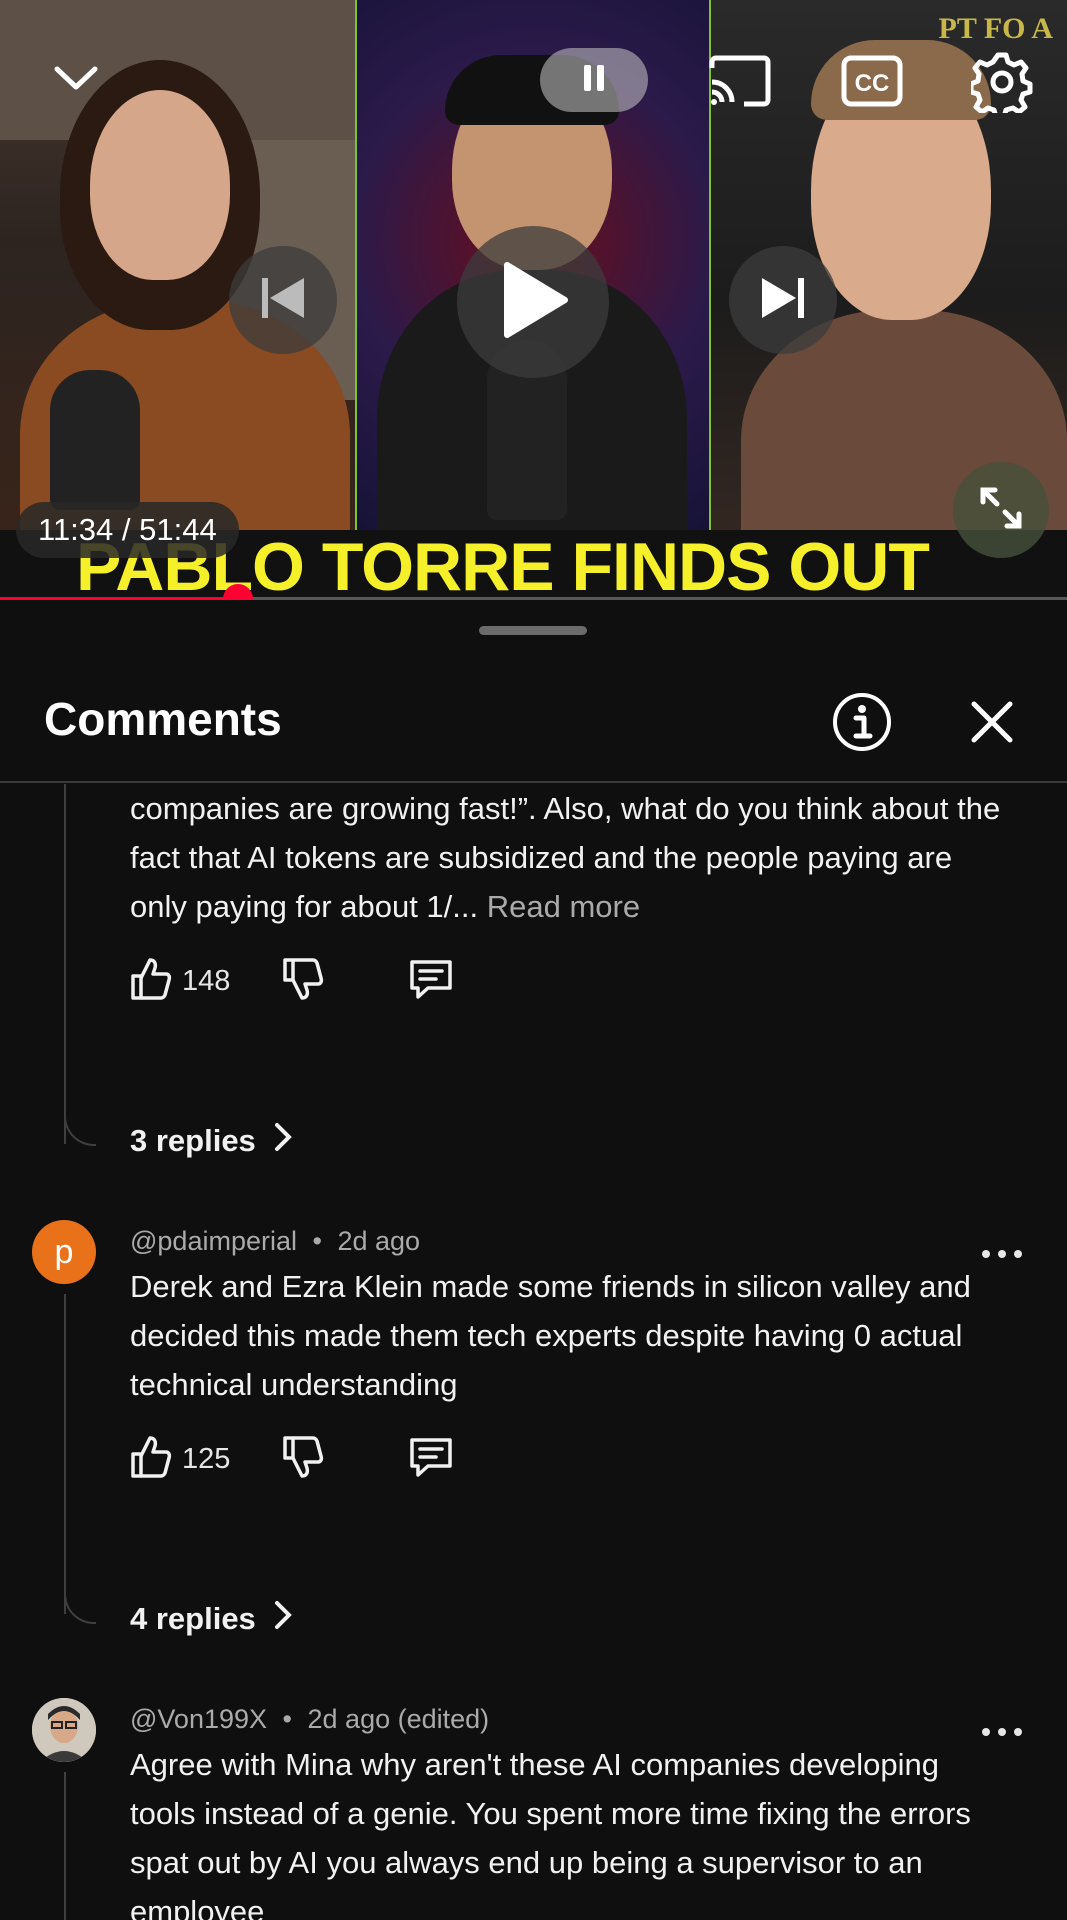 The image size is (1067, 1920). Describe the element at coordinates (872, 83) in the screenshot. I see `svg-text: CC` at that location.